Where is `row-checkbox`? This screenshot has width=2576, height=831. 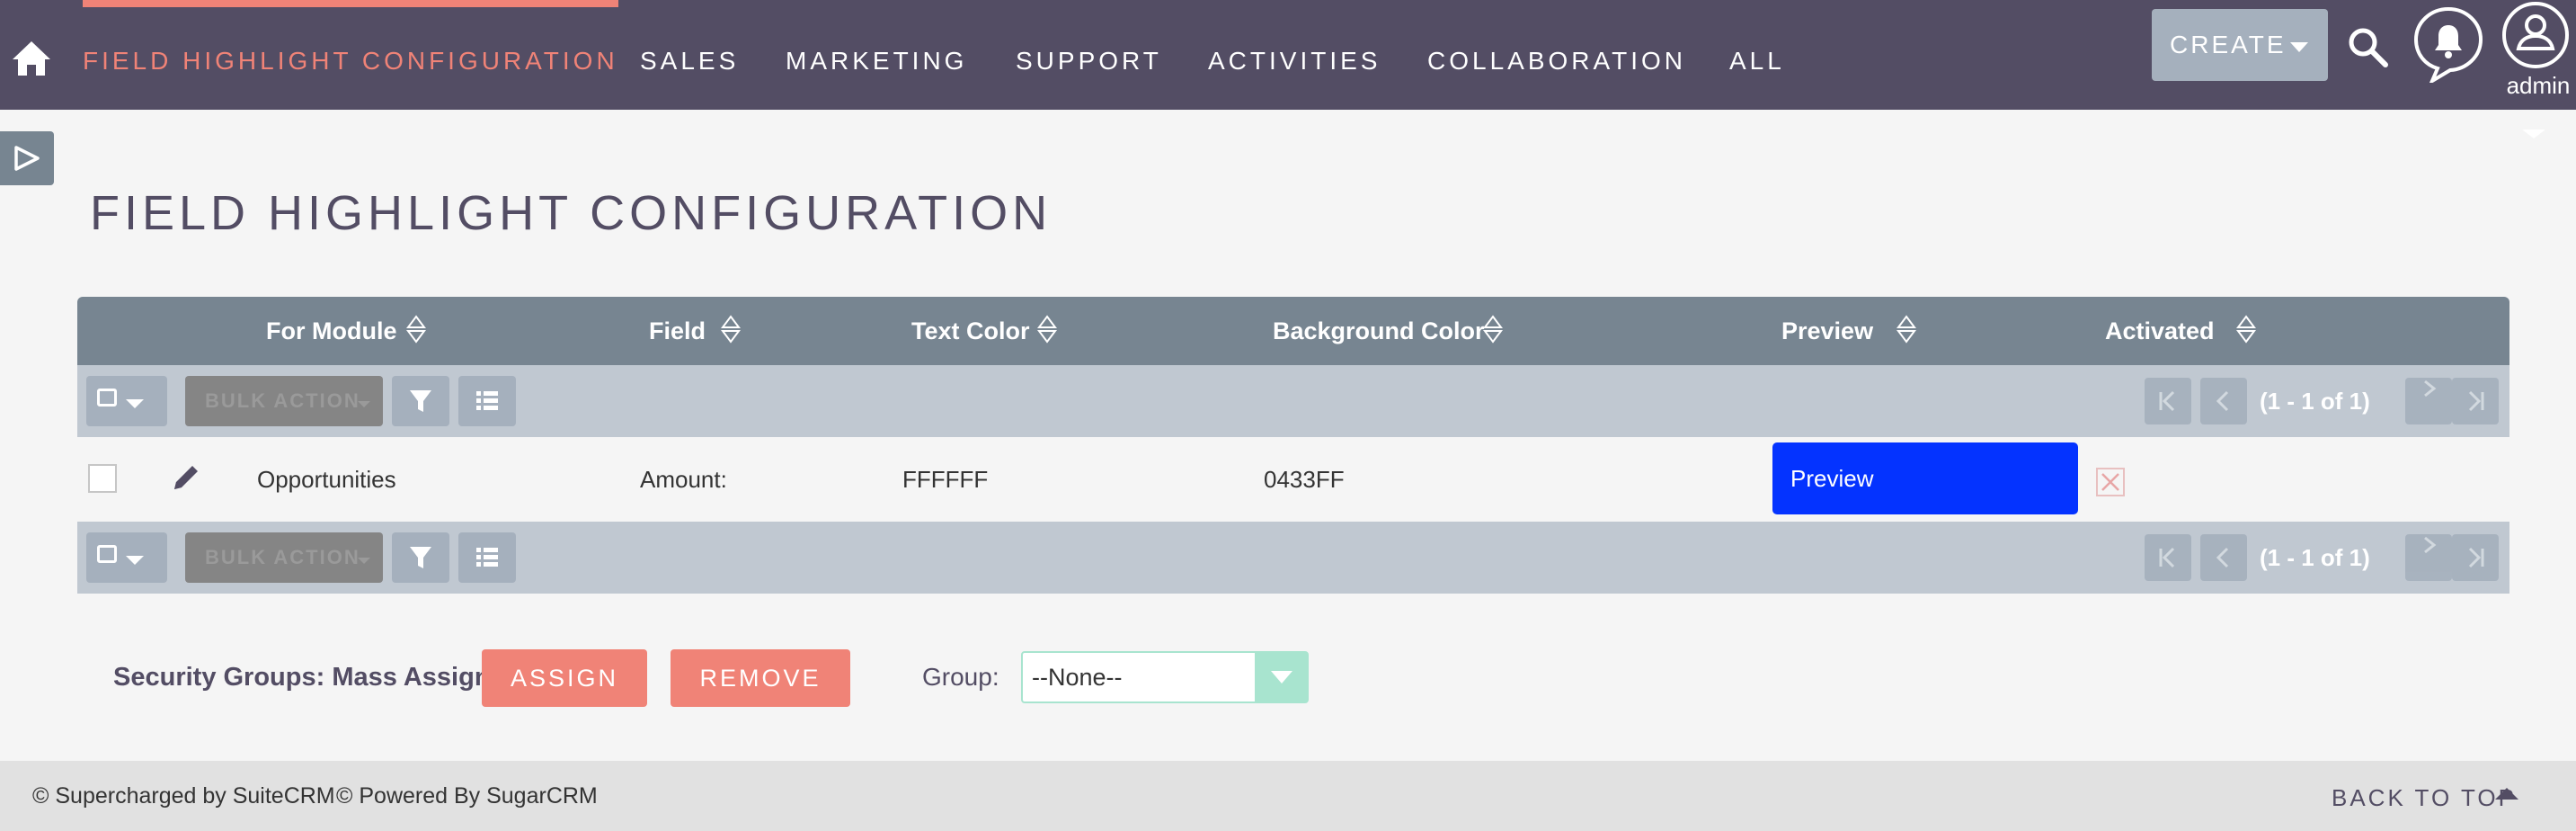 row-checkbox is located at coordinates (102, 478).